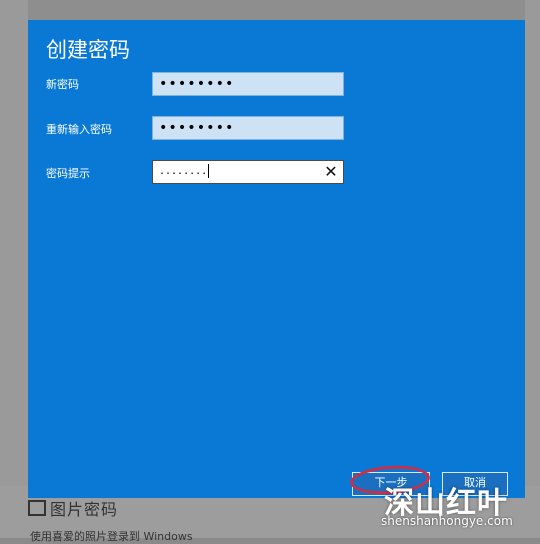  I want to click on picture-password-heading: 图片密码, so click(73, 508).